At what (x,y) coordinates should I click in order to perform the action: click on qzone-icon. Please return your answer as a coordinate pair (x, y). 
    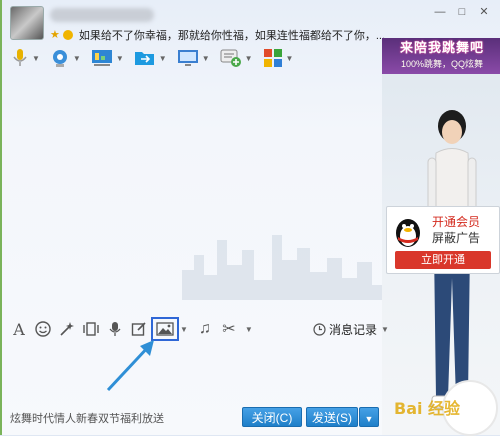
    Looking at the image, I should click on (67, 35).